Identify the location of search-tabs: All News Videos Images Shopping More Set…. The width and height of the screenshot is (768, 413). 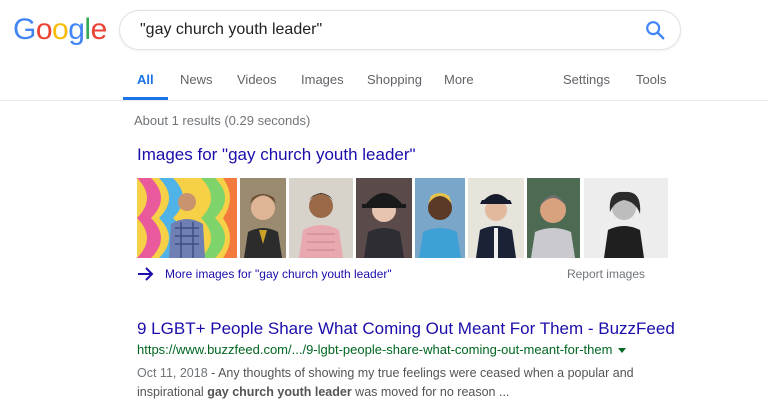
(384, 82).